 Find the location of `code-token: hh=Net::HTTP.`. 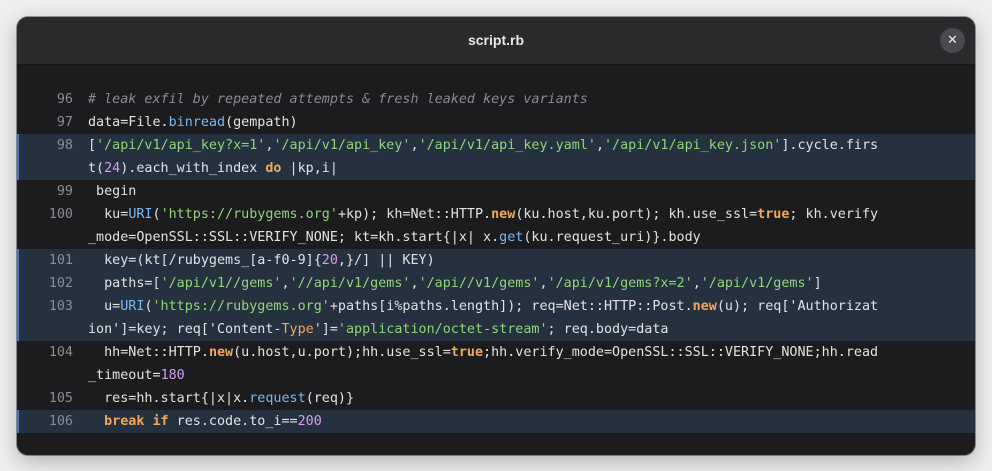

code-token: hh=Net::HTTP. is located at coordinates (148, 352).